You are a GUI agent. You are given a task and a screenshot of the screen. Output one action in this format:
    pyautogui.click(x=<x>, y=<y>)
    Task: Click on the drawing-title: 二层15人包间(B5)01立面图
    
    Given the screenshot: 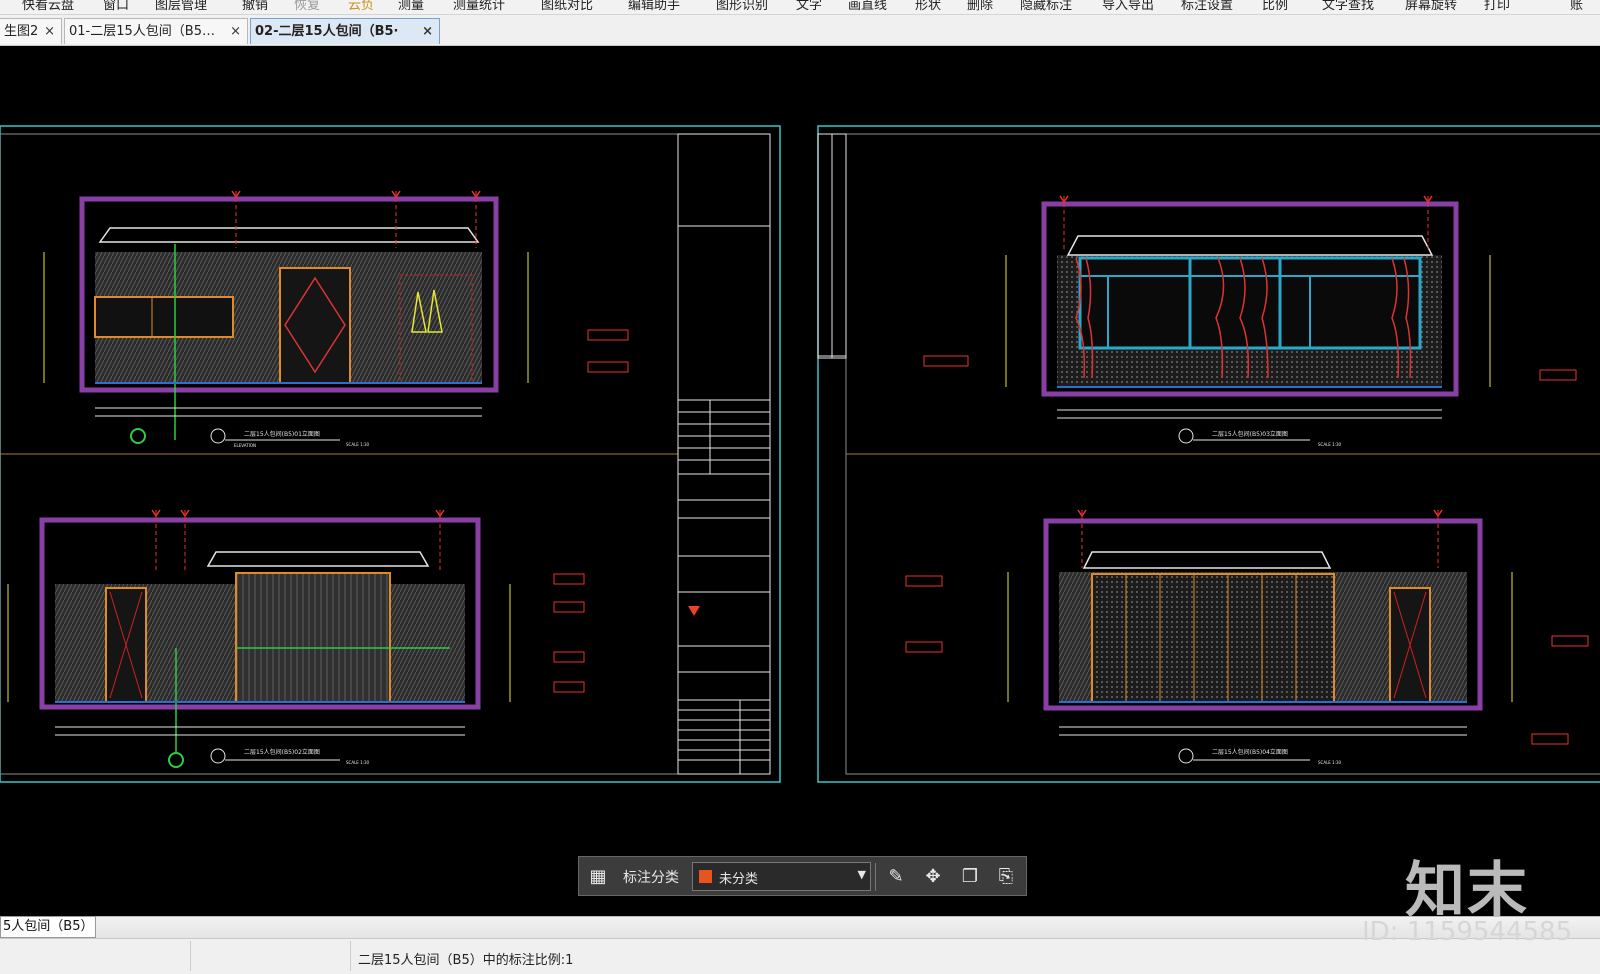 What is the action you would take?
    pyautogui.click(x=282, y=434)
    